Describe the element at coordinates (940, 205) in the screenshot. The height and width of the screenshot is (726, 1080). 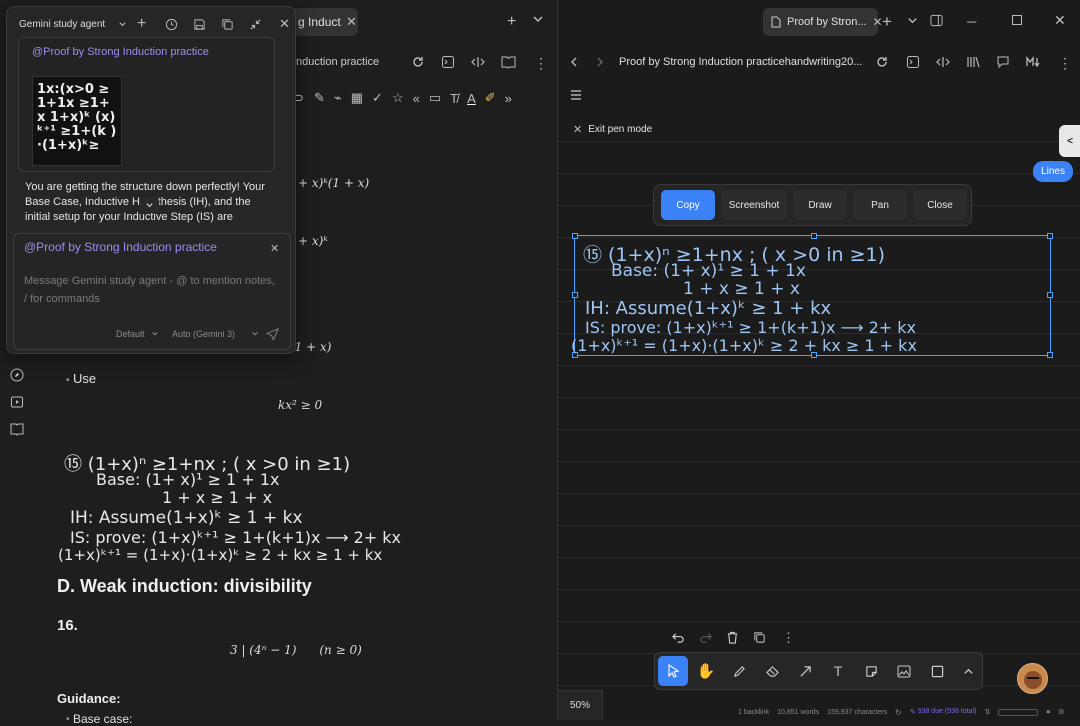
I see `close-button: Close` at that location.